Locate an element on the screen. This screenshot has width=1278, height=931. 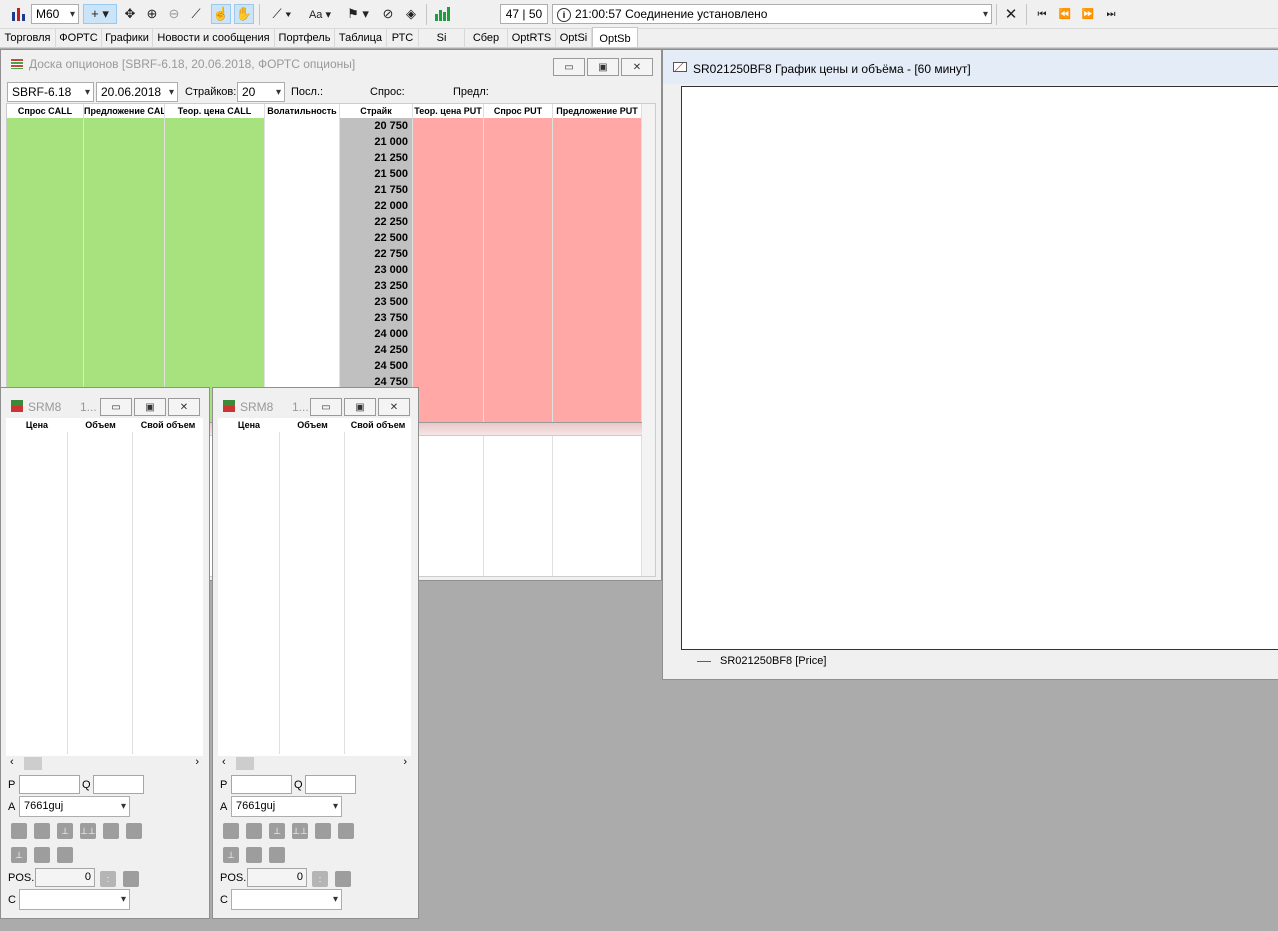
timeframe-select: M60 ▾ is located at coordinates (55, 14).